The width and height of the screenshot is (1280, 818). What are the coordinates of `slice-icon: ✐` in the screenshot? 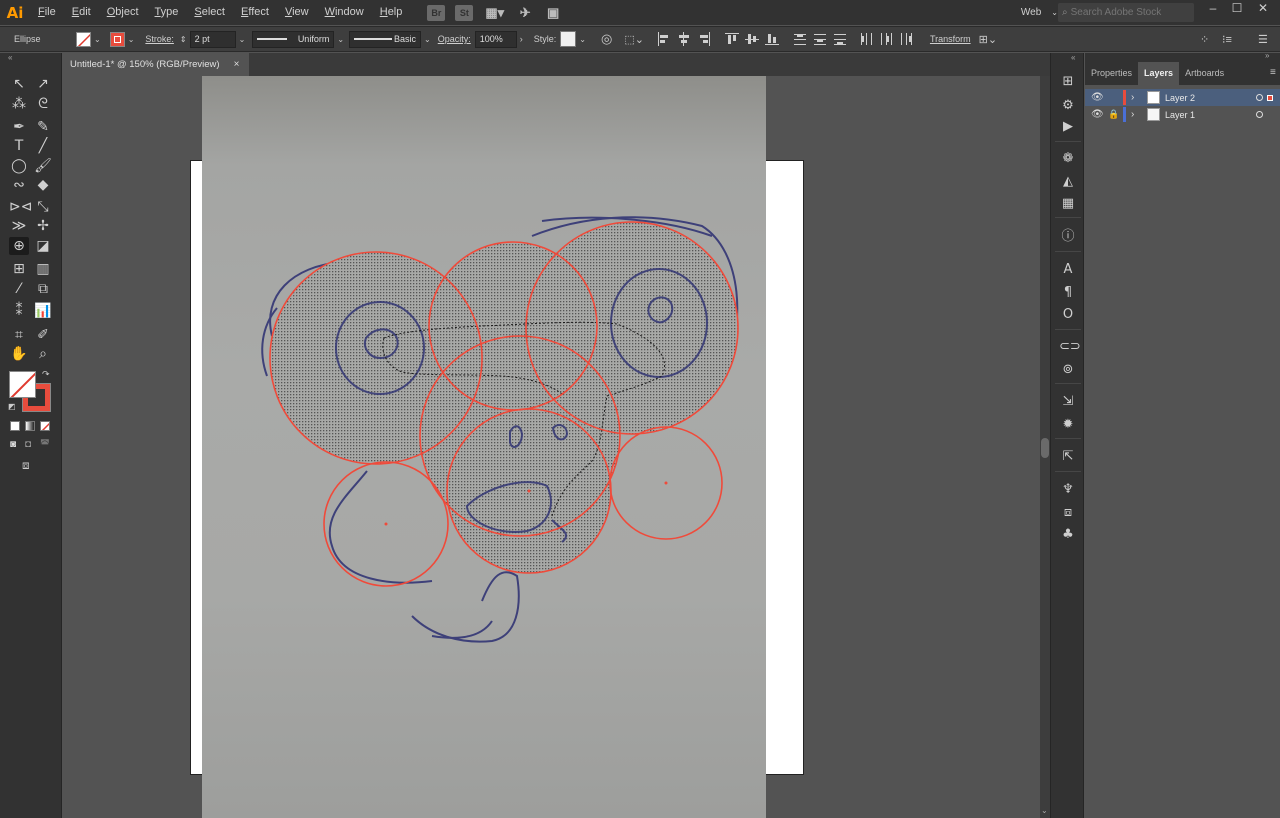 It's located at (43, 335).